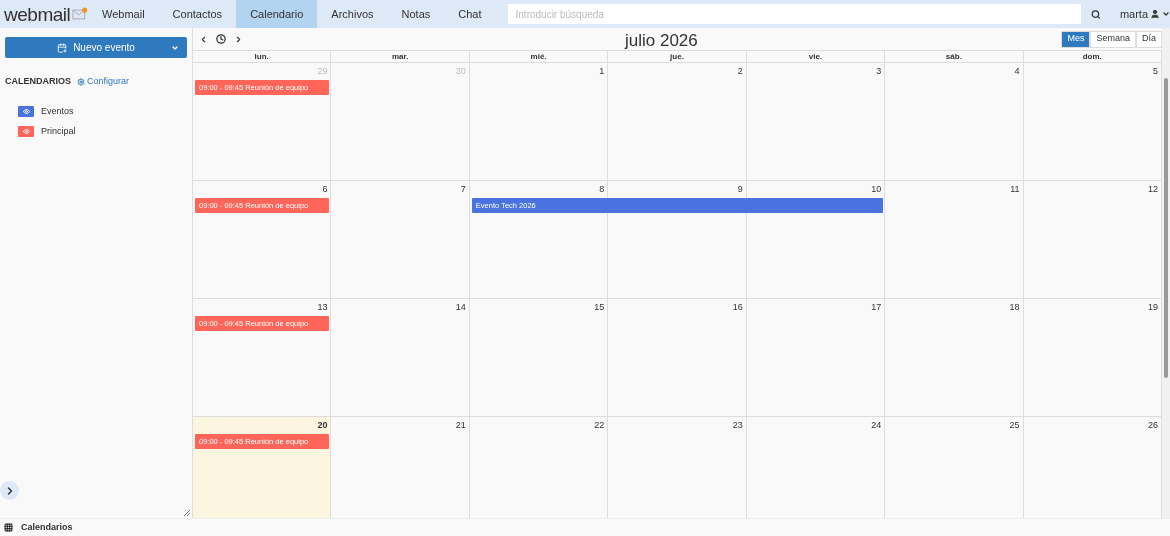 The width and height of the screenshot is (1170, 536). What do you see at coordinates (80, 14) in the screenshot?
I see `envelope-logo-icon` at bounding box center [80, 14].